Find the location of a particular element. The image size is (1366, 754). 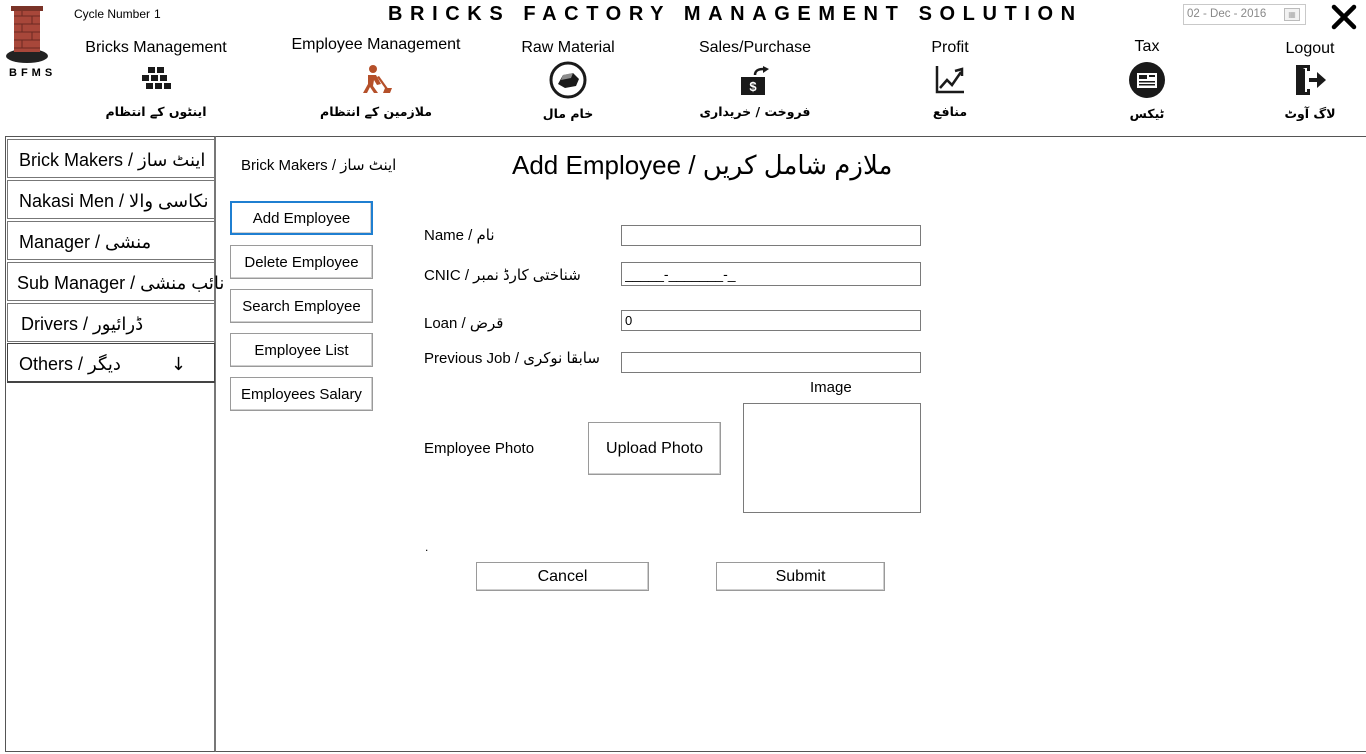

cancel-button: Cancel is located at coordinates (562, 576).